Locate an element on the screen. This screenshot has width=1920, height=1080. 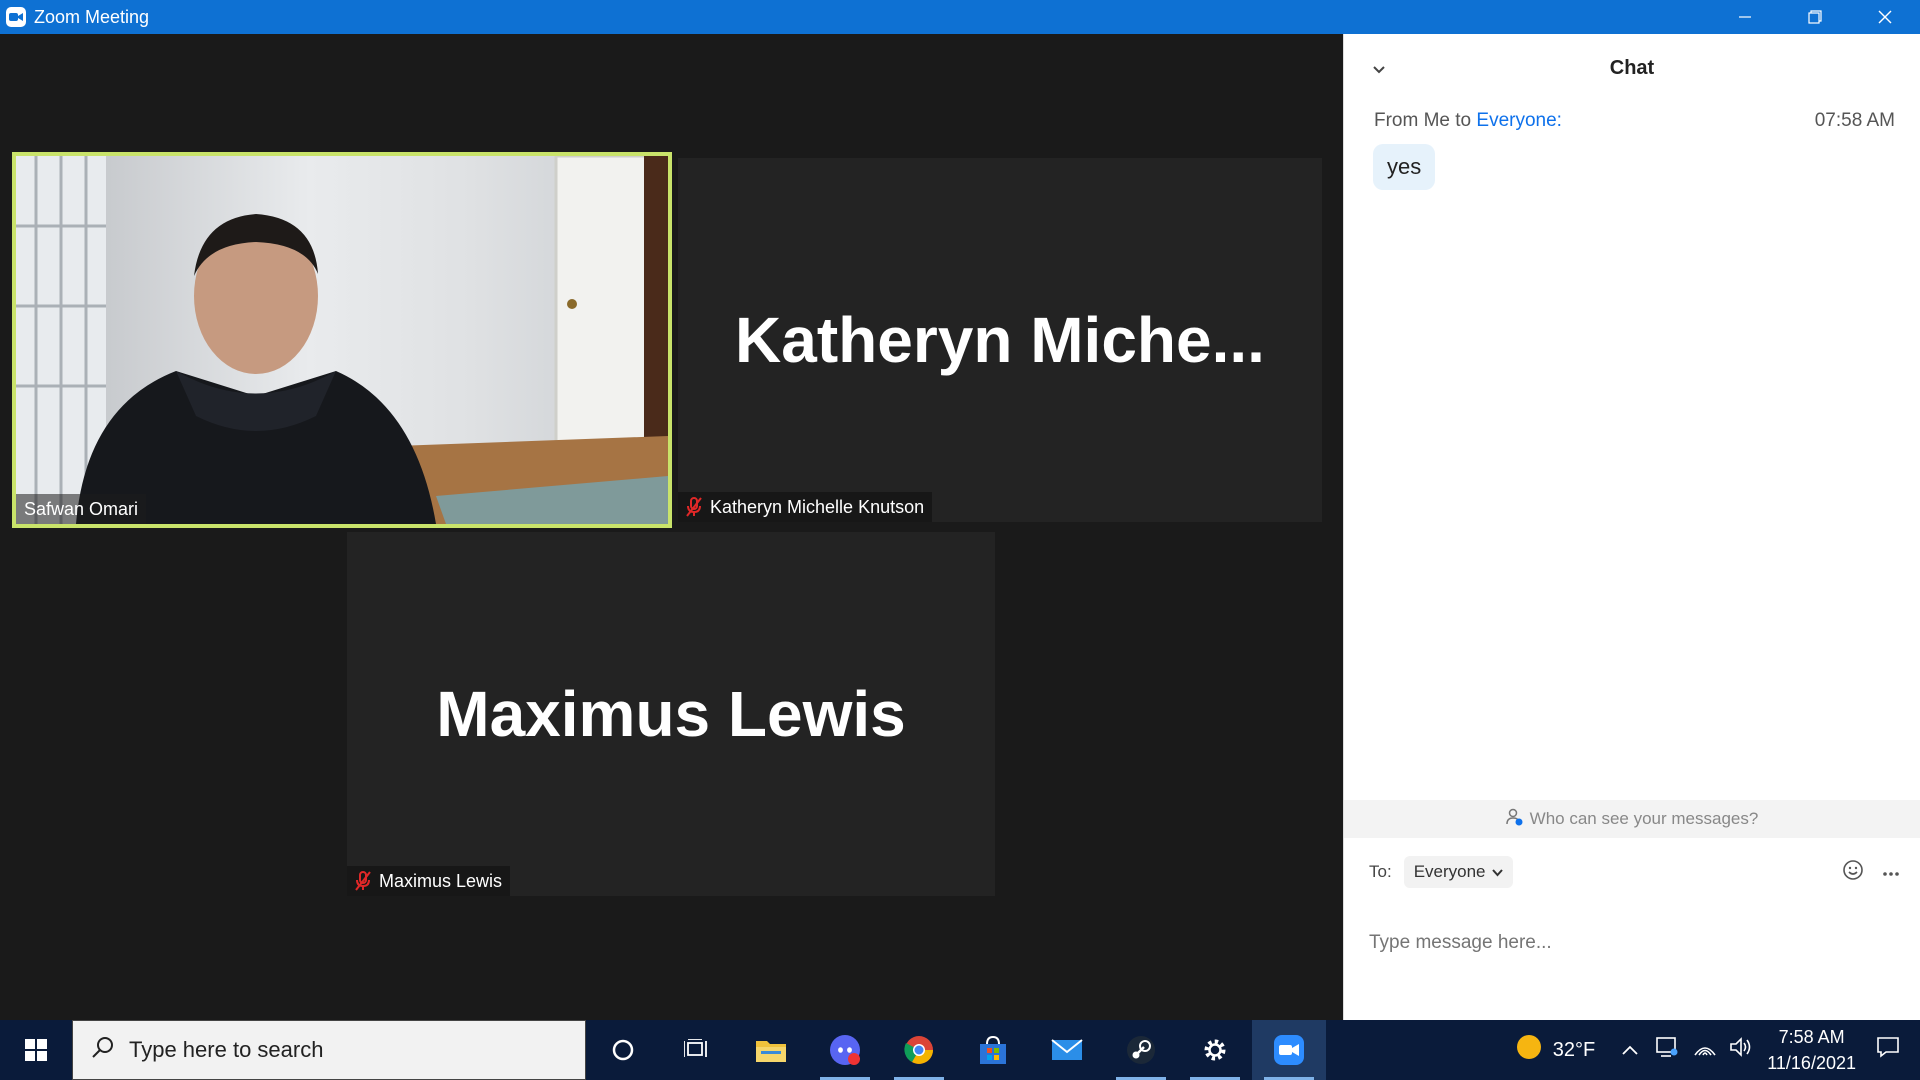
taskbar-discord is located at coordinates (845, 1050).